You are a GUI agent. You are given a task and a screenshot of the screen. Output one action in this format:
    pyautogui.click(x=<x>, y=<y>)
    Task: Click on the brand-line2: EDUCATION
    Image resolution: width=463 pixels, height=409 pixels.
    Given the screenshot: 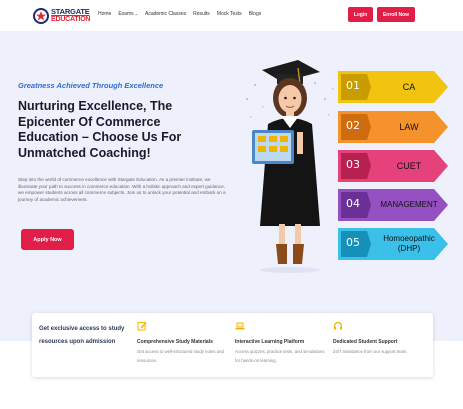 What is the action you would take?
    pyautogui.click(x=71, y=19)
    